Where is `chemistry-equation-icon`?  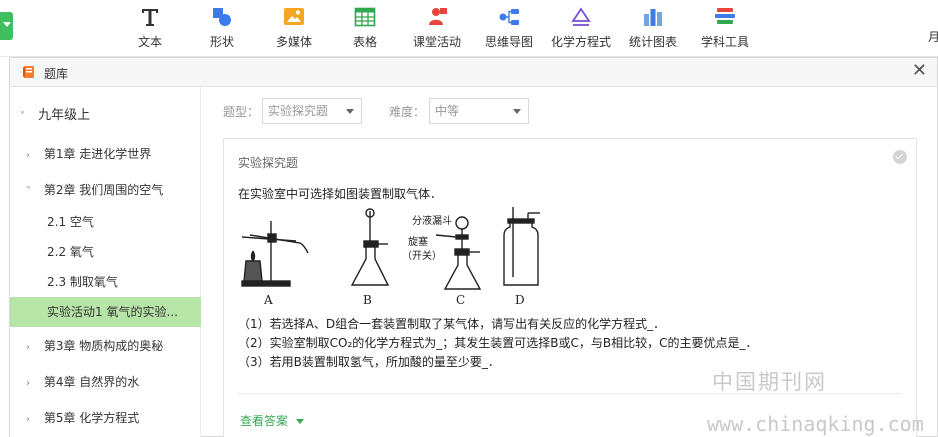
chemistry-equation-icon is located at coordinates (581, 17).